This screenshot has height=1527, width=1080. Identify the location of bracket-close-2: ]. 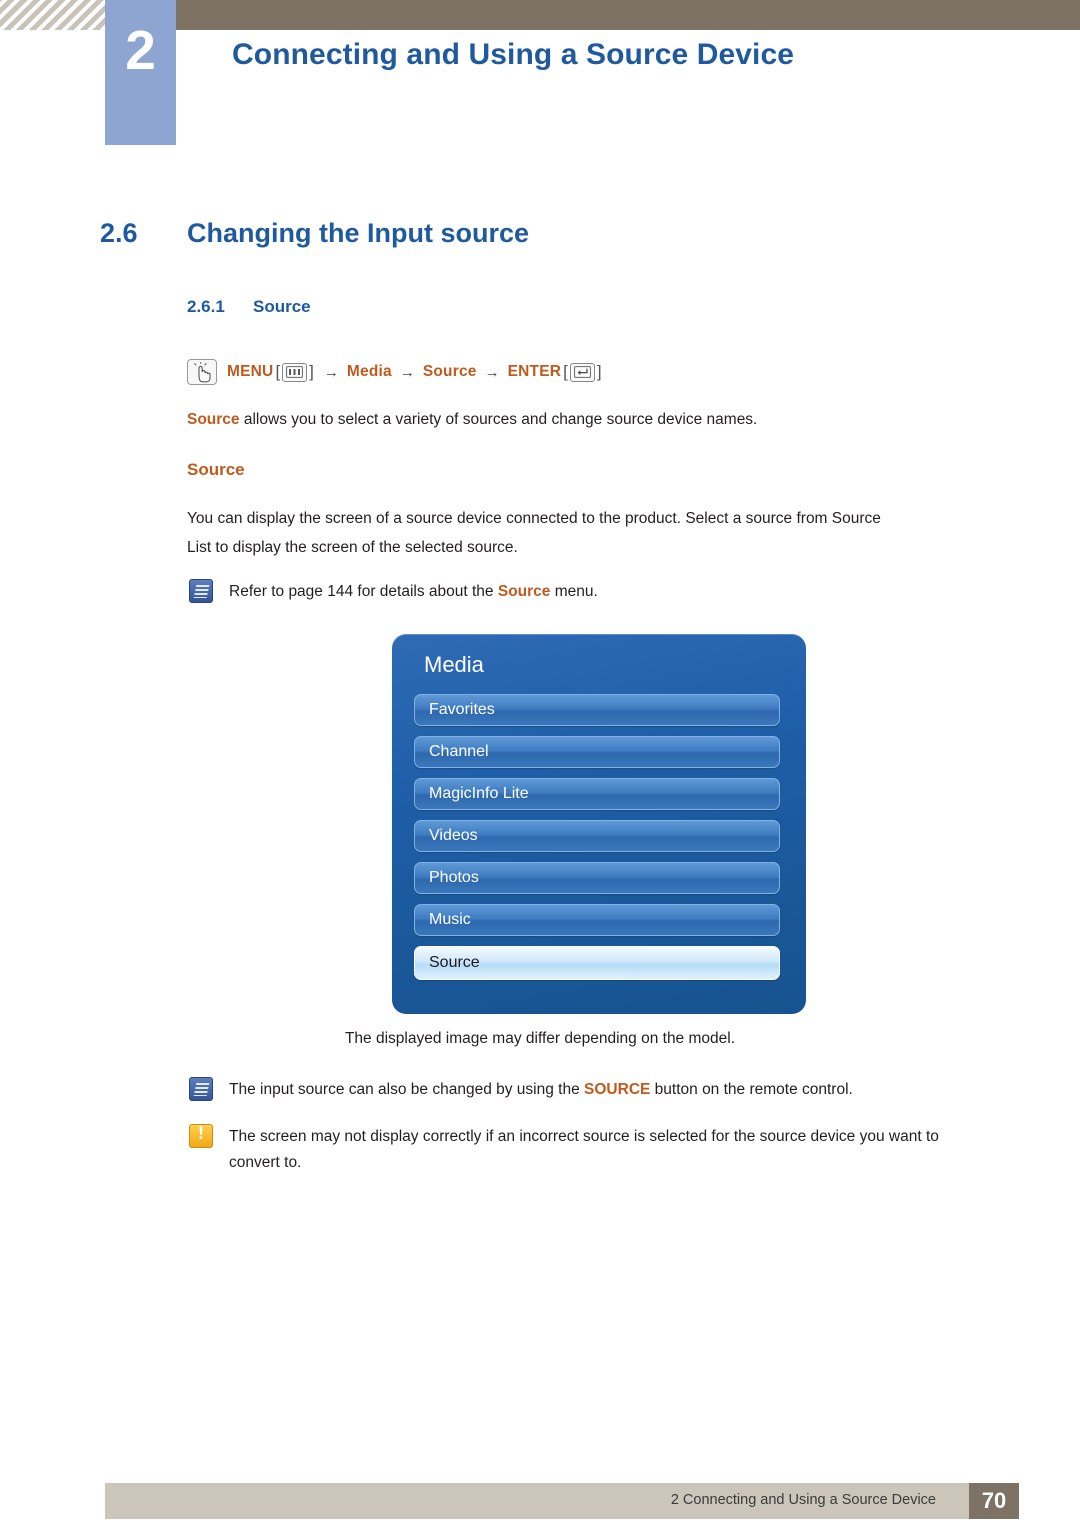
(599, 371).